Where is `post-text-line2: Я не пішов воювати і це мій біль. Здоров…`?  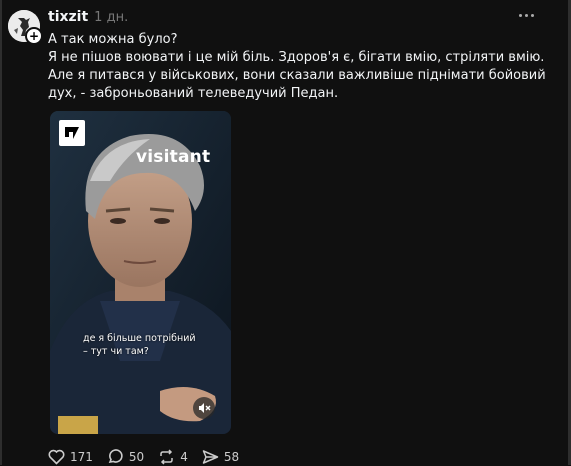 post-text-line2: Я не пішов воювати і це мій біль. Здоров… is located at coordinates (297, 75).